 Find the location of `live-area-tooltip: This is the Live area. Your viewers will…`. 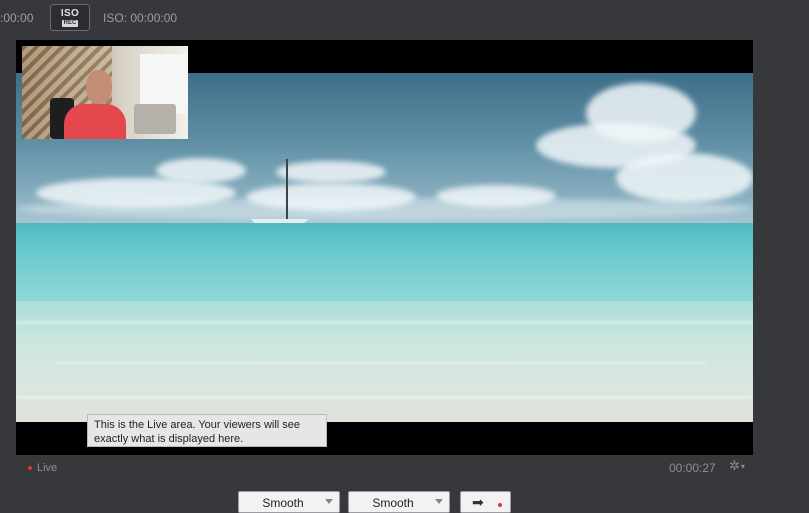

live-area-tooltip: This is the Live area. Your viewers will… is located at coordinates (207, 430).